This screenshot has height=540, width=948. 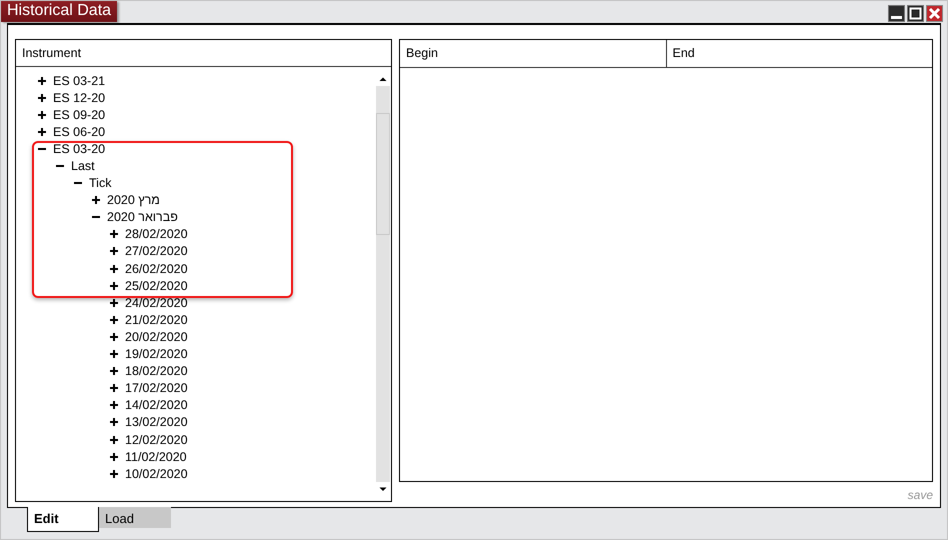 What do you see at coordinates (156, 269) in the screenshot?
I see `tree-item: 26/02/2020` at bounding box center [156, 269].